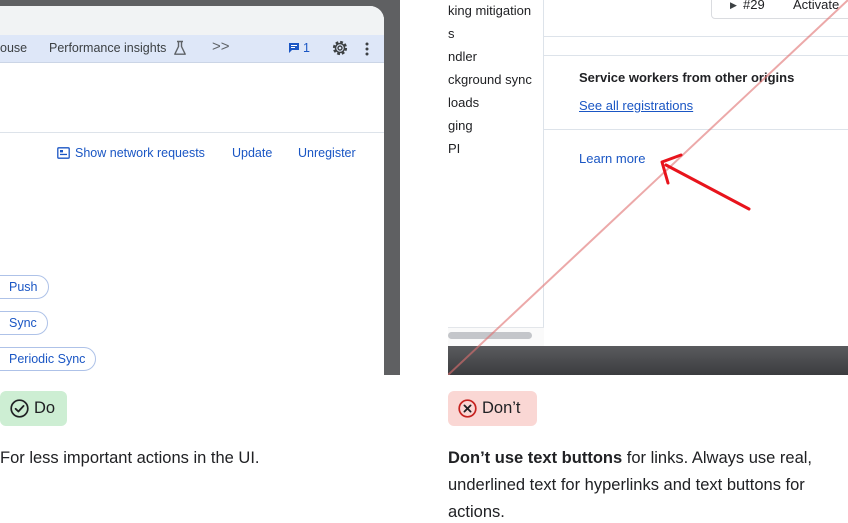 The image size is (848, 523). I want to click on message-icon, so click(294, 48).